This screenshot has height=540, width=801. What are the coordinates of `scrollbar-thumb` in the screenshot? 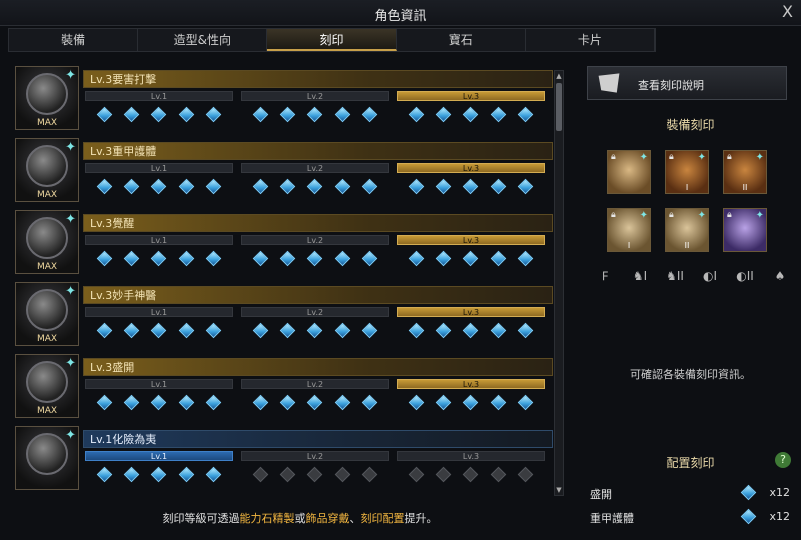 It's located at (559, 107).